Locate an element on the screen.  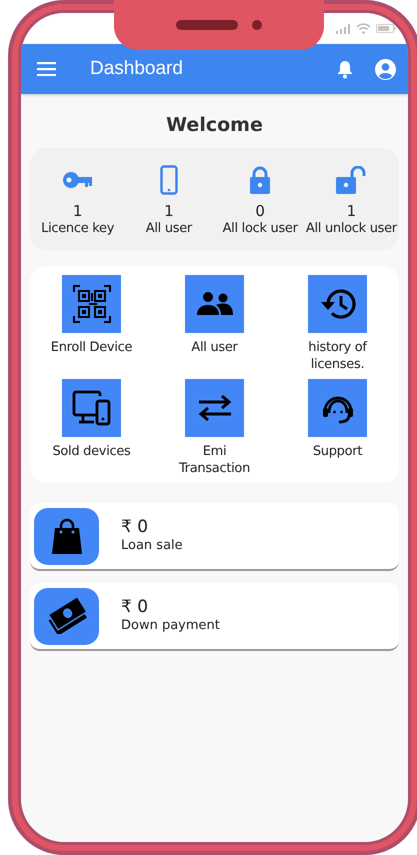
history-icon is located at coordinates (338, 304).